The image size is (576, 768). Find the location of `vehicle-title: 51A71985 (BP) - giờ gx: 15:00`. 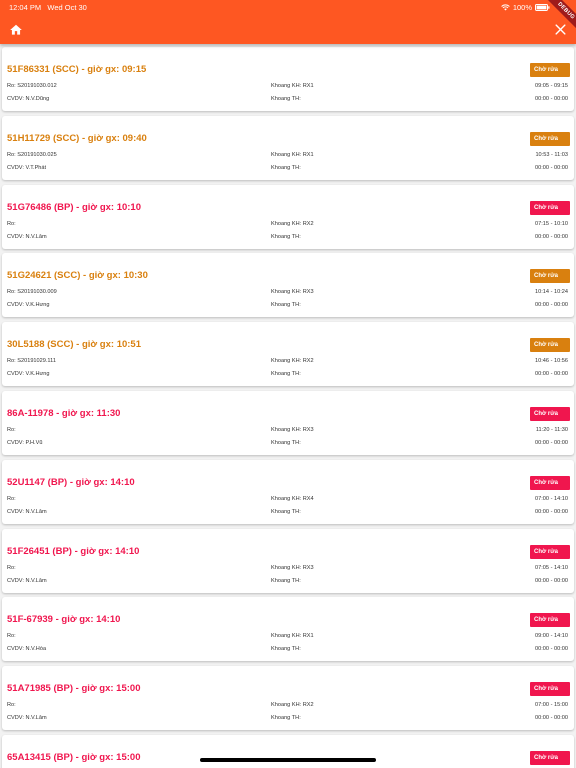

vehicle-title: 51A71985 (BP) - giờ gx: 15:00 is located at coordinates (74, 689).